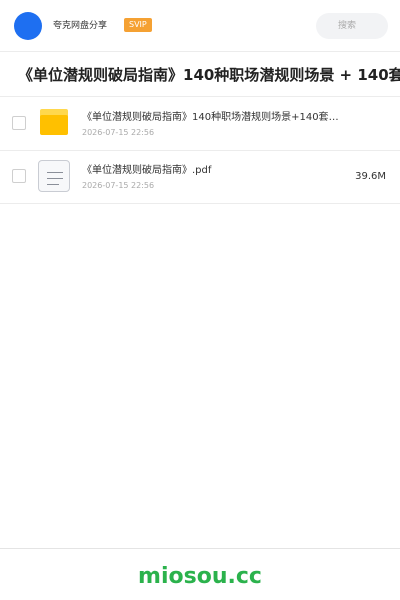 This screenshot has width=400, height=600. I want to click on top-bar: 夸克网盘分享 SVIP 搜索, so click(200, 26).